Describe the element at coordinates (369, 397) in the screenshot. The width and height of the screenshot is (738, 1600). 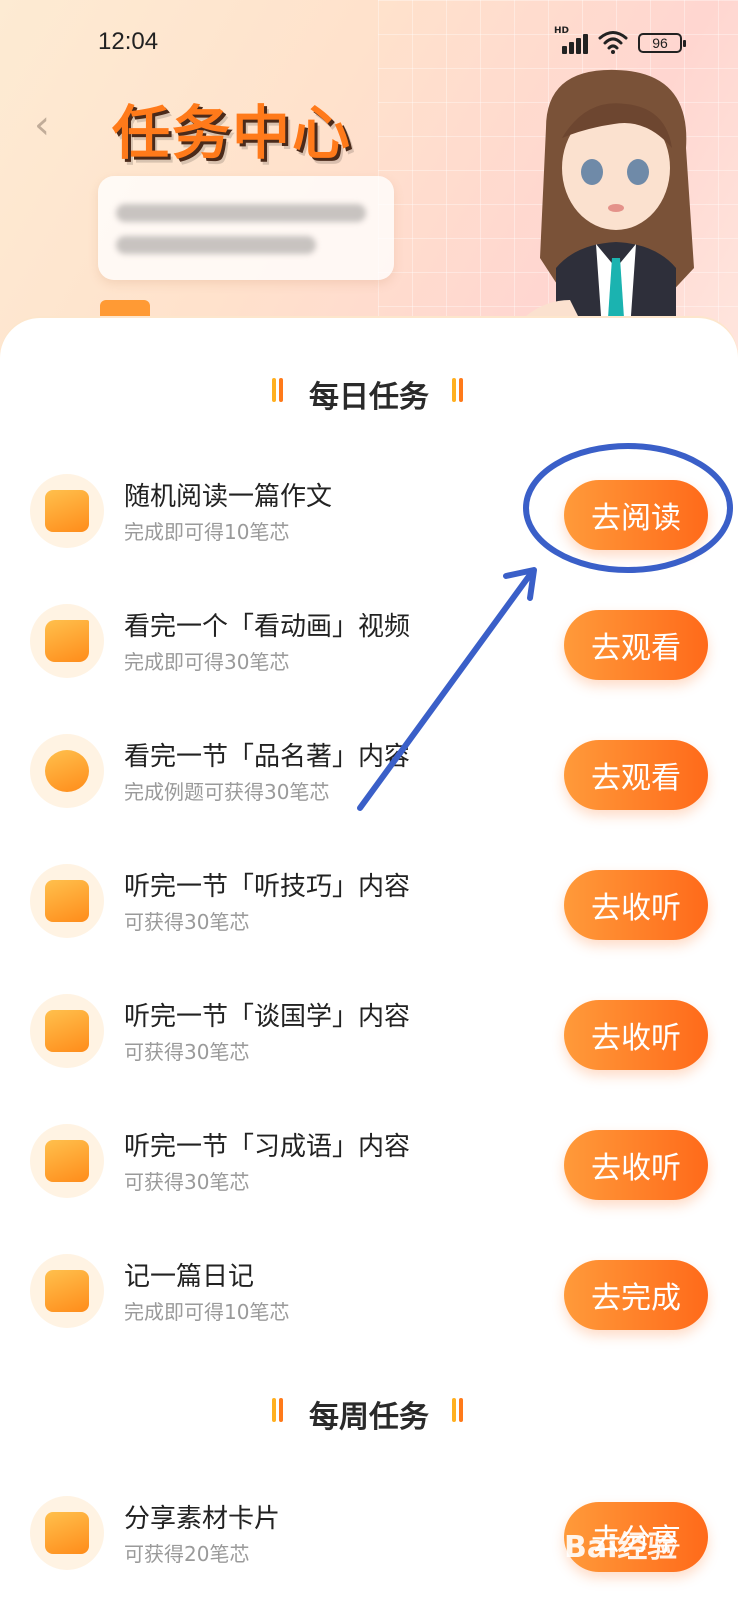
I see `daily-section-title: 每日任务` at that location.